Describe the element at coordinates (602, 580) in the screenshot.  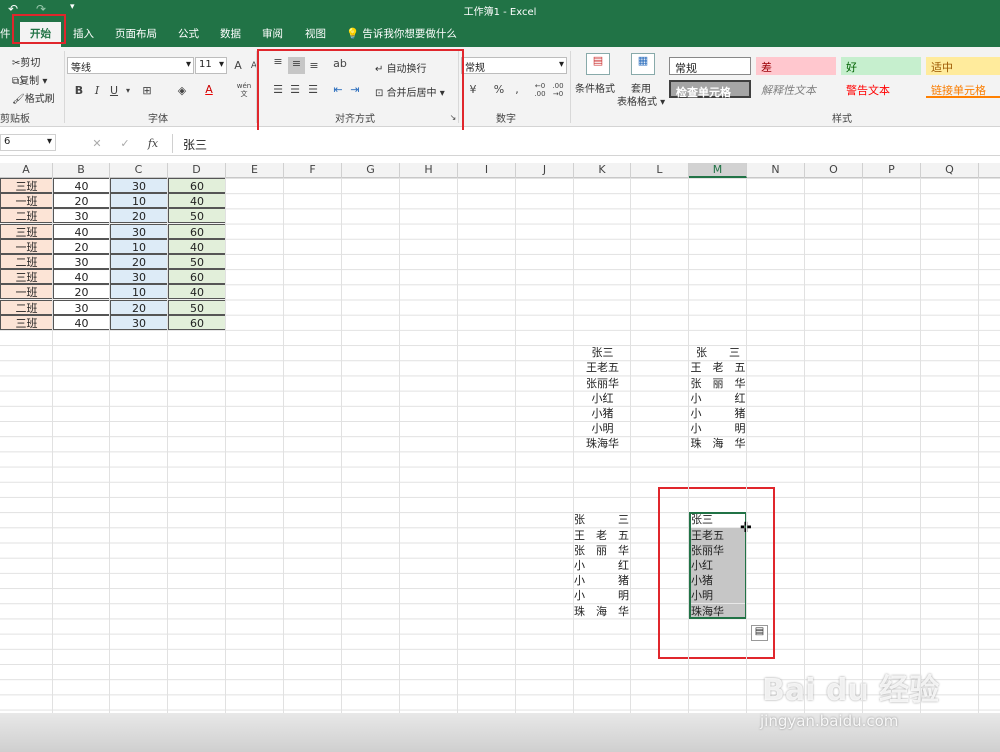
I see `name-cell-k-distributed: 小 猪` at that location.